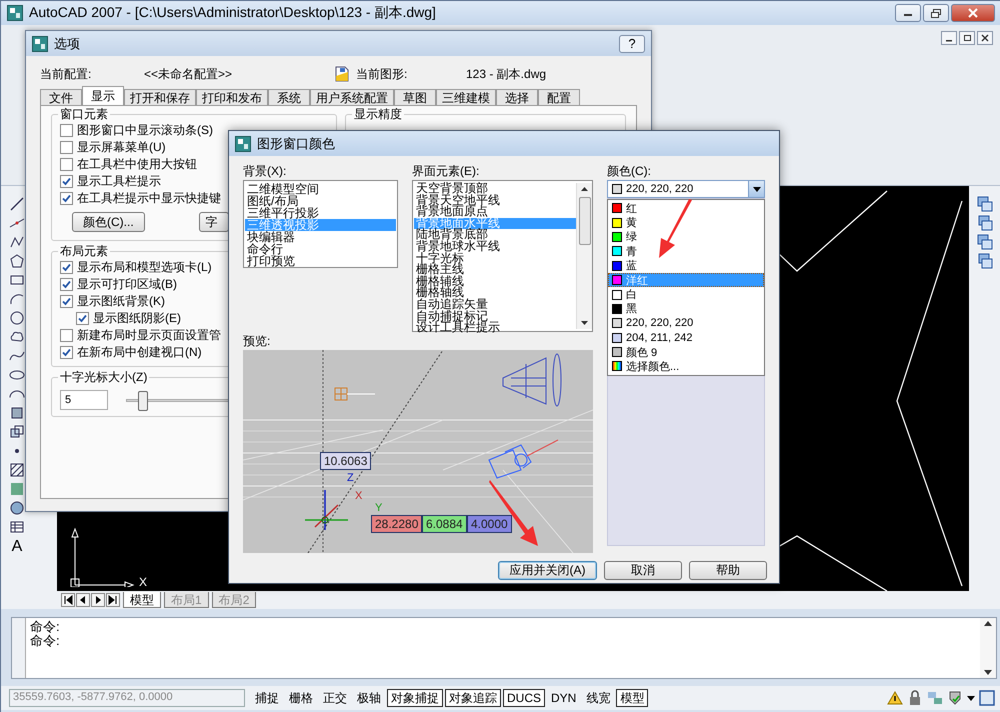 Image resolution: width=1000 pixels, height=712 pixels. I want to click on lock-icon, so click(915, 698).